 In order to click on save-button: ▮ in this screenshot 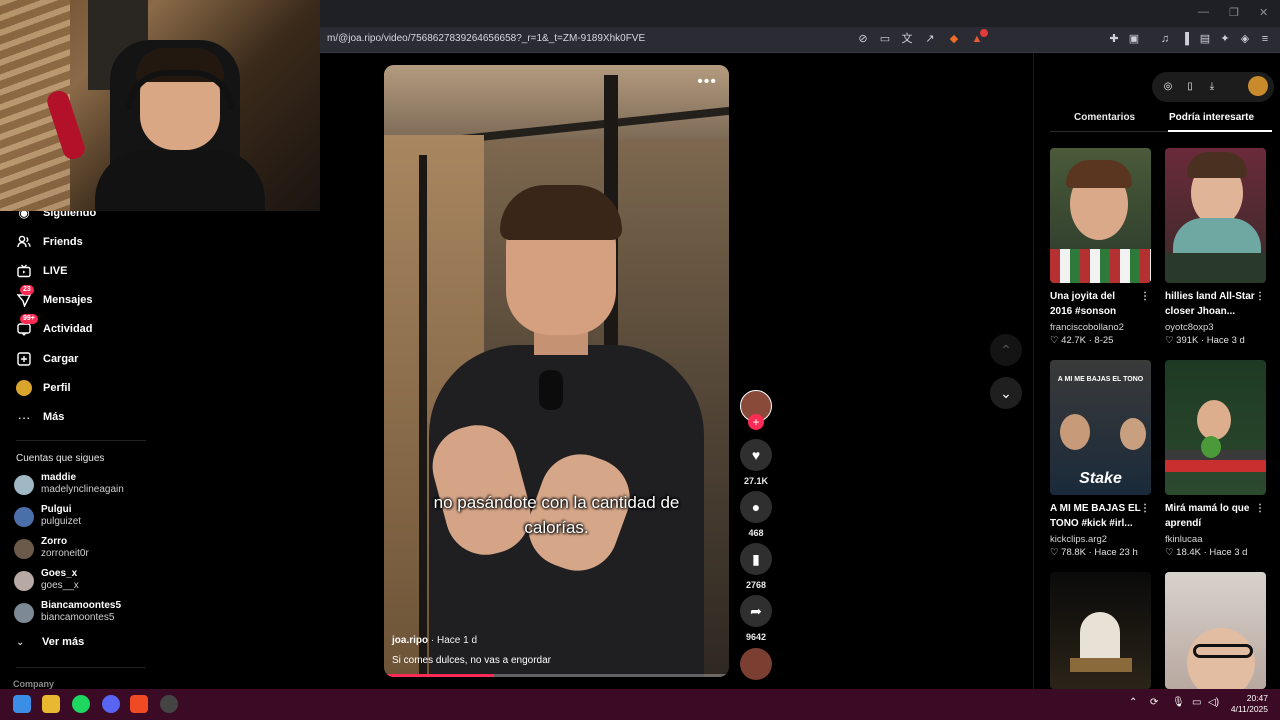, I will do `click(756, 559)`.